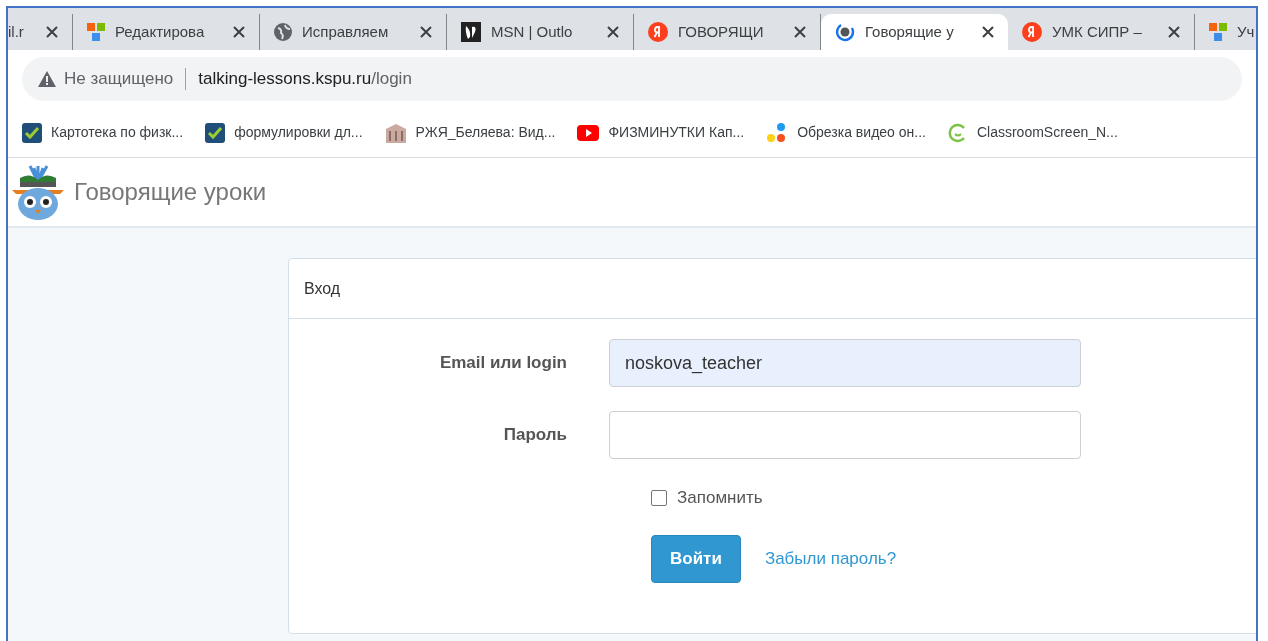 Image resolution: width=1268 pixels, height=641 pixels. Describe the element at coordinates (170, 192) in the screenshot. I see `site-title: Говорящие уроки` at that location.